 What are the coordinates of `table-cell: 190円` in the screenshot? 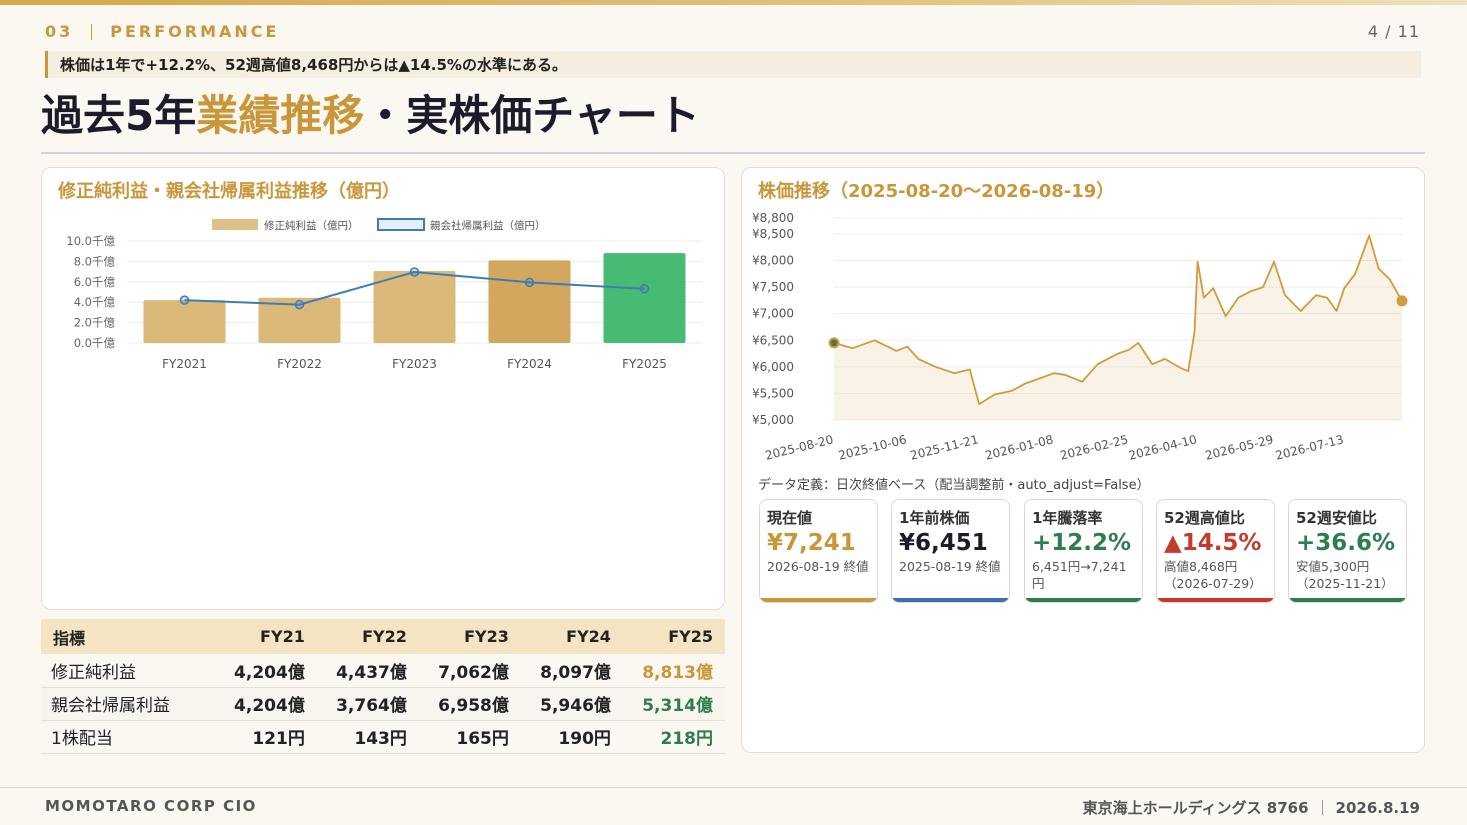 It's located at (571, 737).